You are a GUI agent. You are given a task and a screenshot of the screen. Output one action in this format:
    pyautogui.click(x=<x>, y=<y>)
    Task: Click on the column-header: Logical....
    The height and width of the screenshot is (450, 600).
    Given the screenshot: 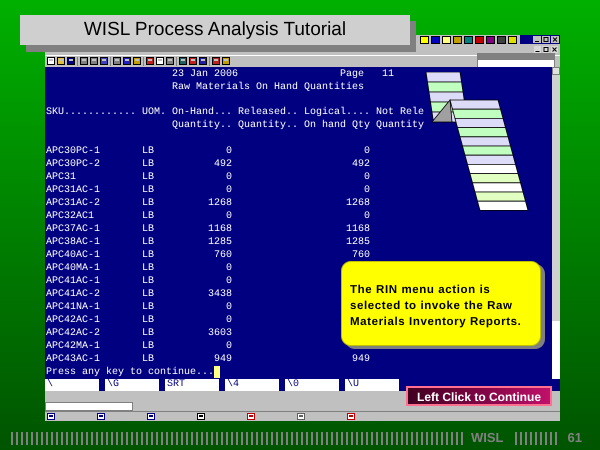 What is the action you would take?
    pyautogui.click(x=337, y=112)
    